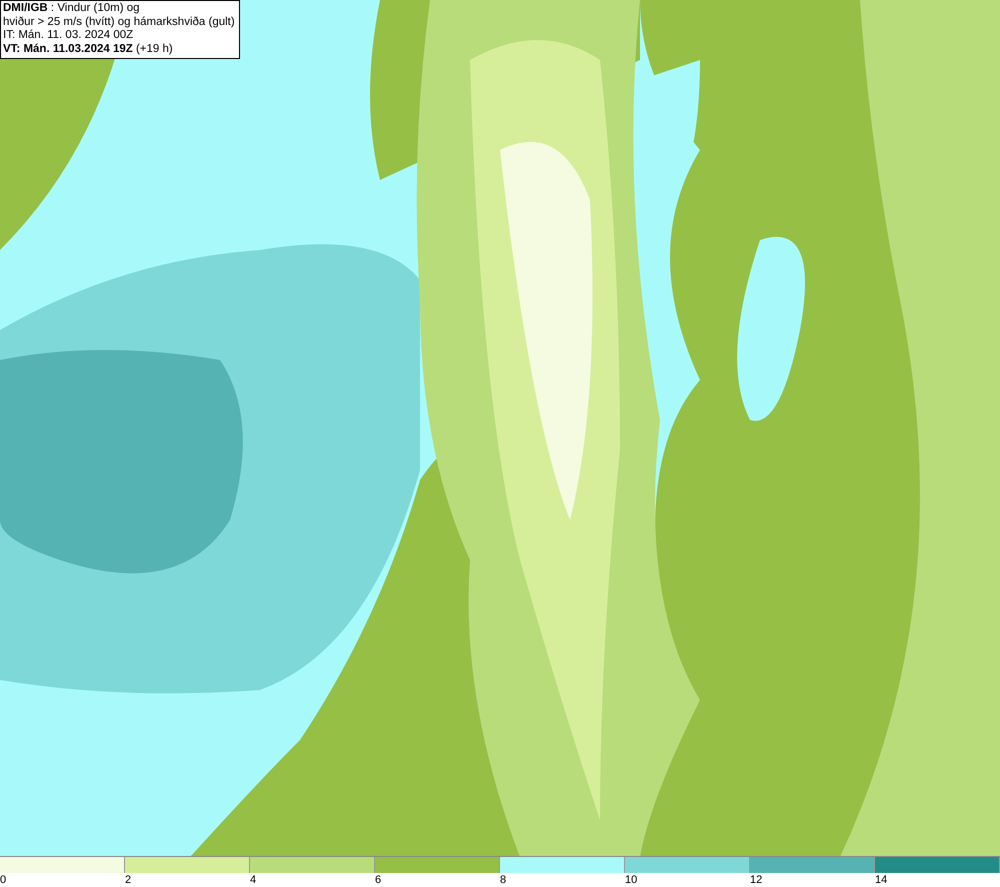 The image size is (1000, 887). What do you see at coordinates (72, 9) in the screenshot?
I see `info-text: DMI/IGB : Vindur (10m) og` at bounding box center [72, 9].